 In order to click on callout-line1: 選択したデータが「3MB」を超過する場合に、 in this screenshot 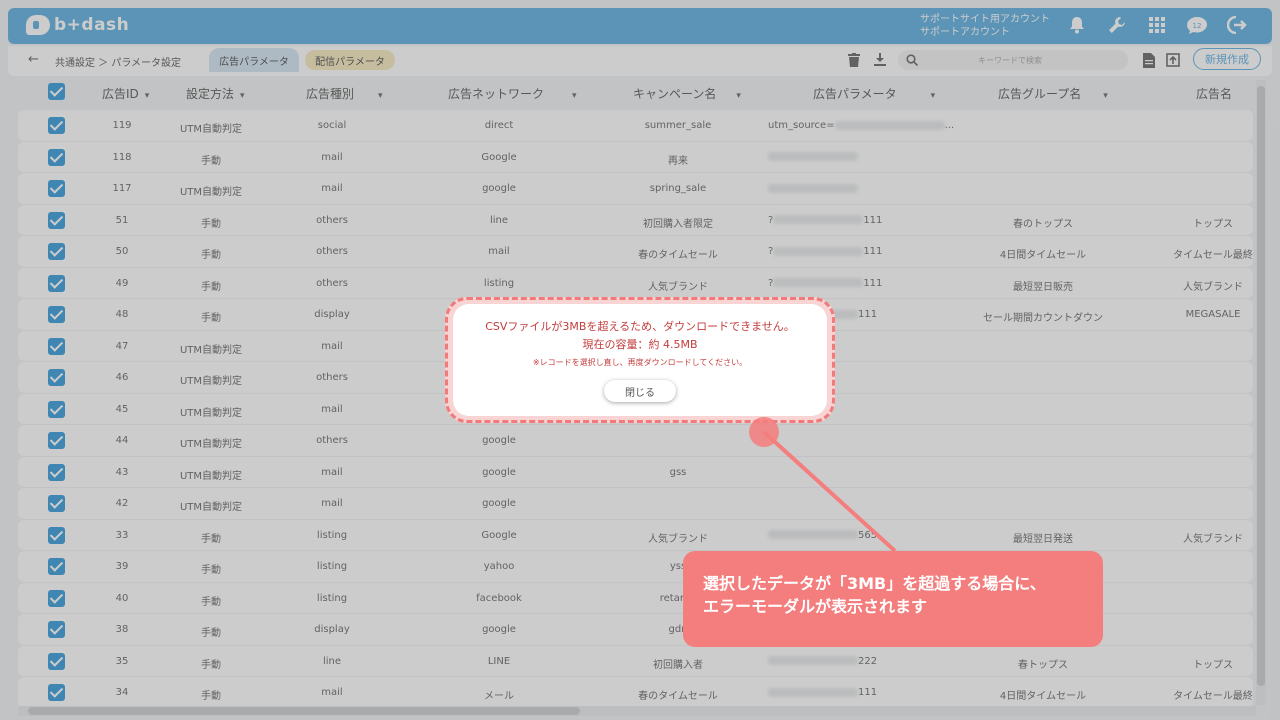, I will do `click(874, 583)`.